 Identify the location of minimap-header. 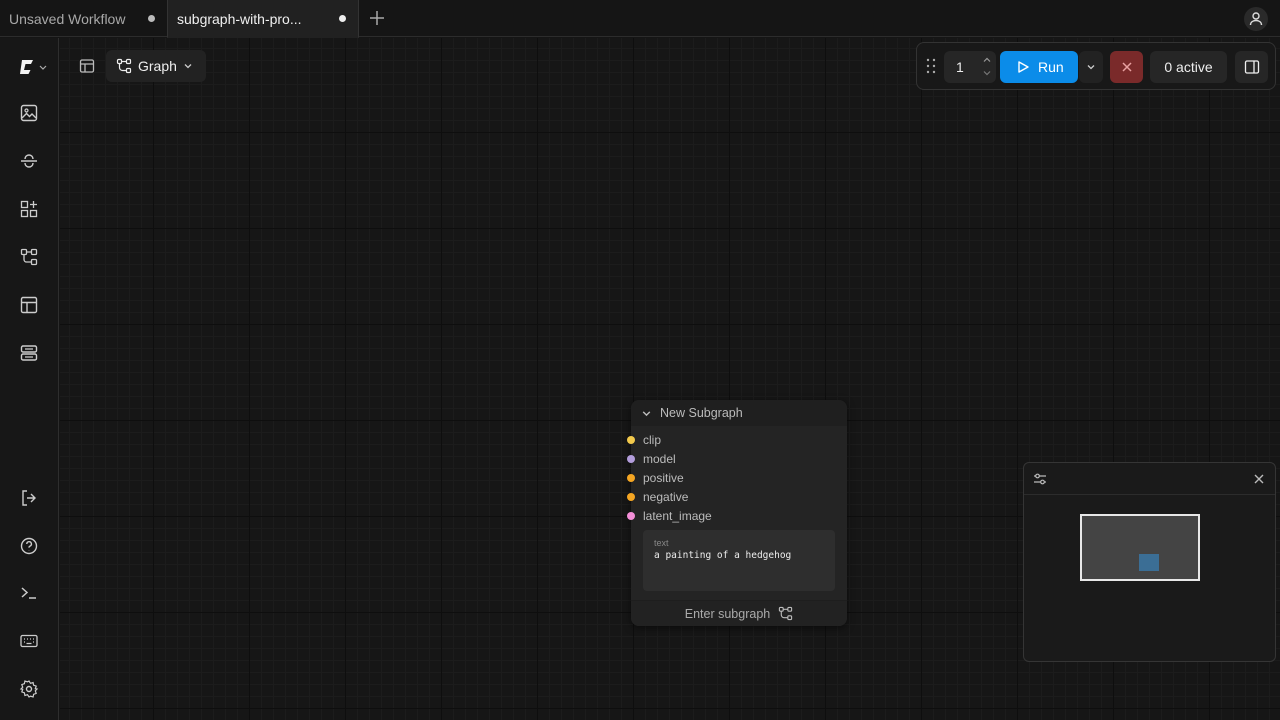
(1149, 479).